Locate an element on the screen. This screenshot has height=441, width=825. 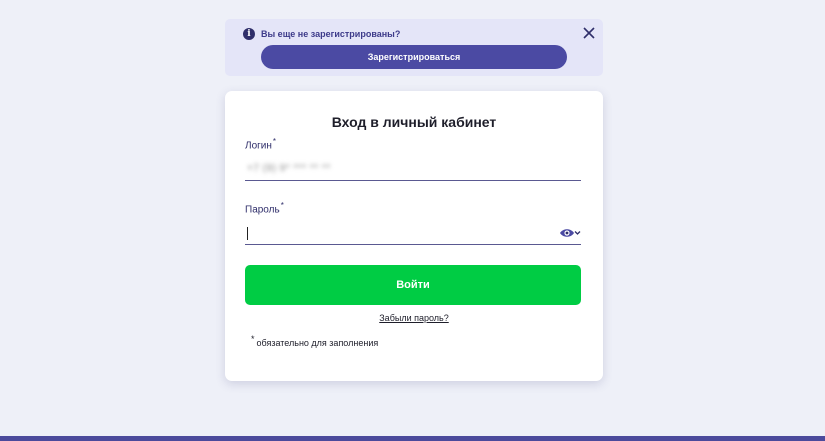
info-icon: i is located at coordinates (249, 34).